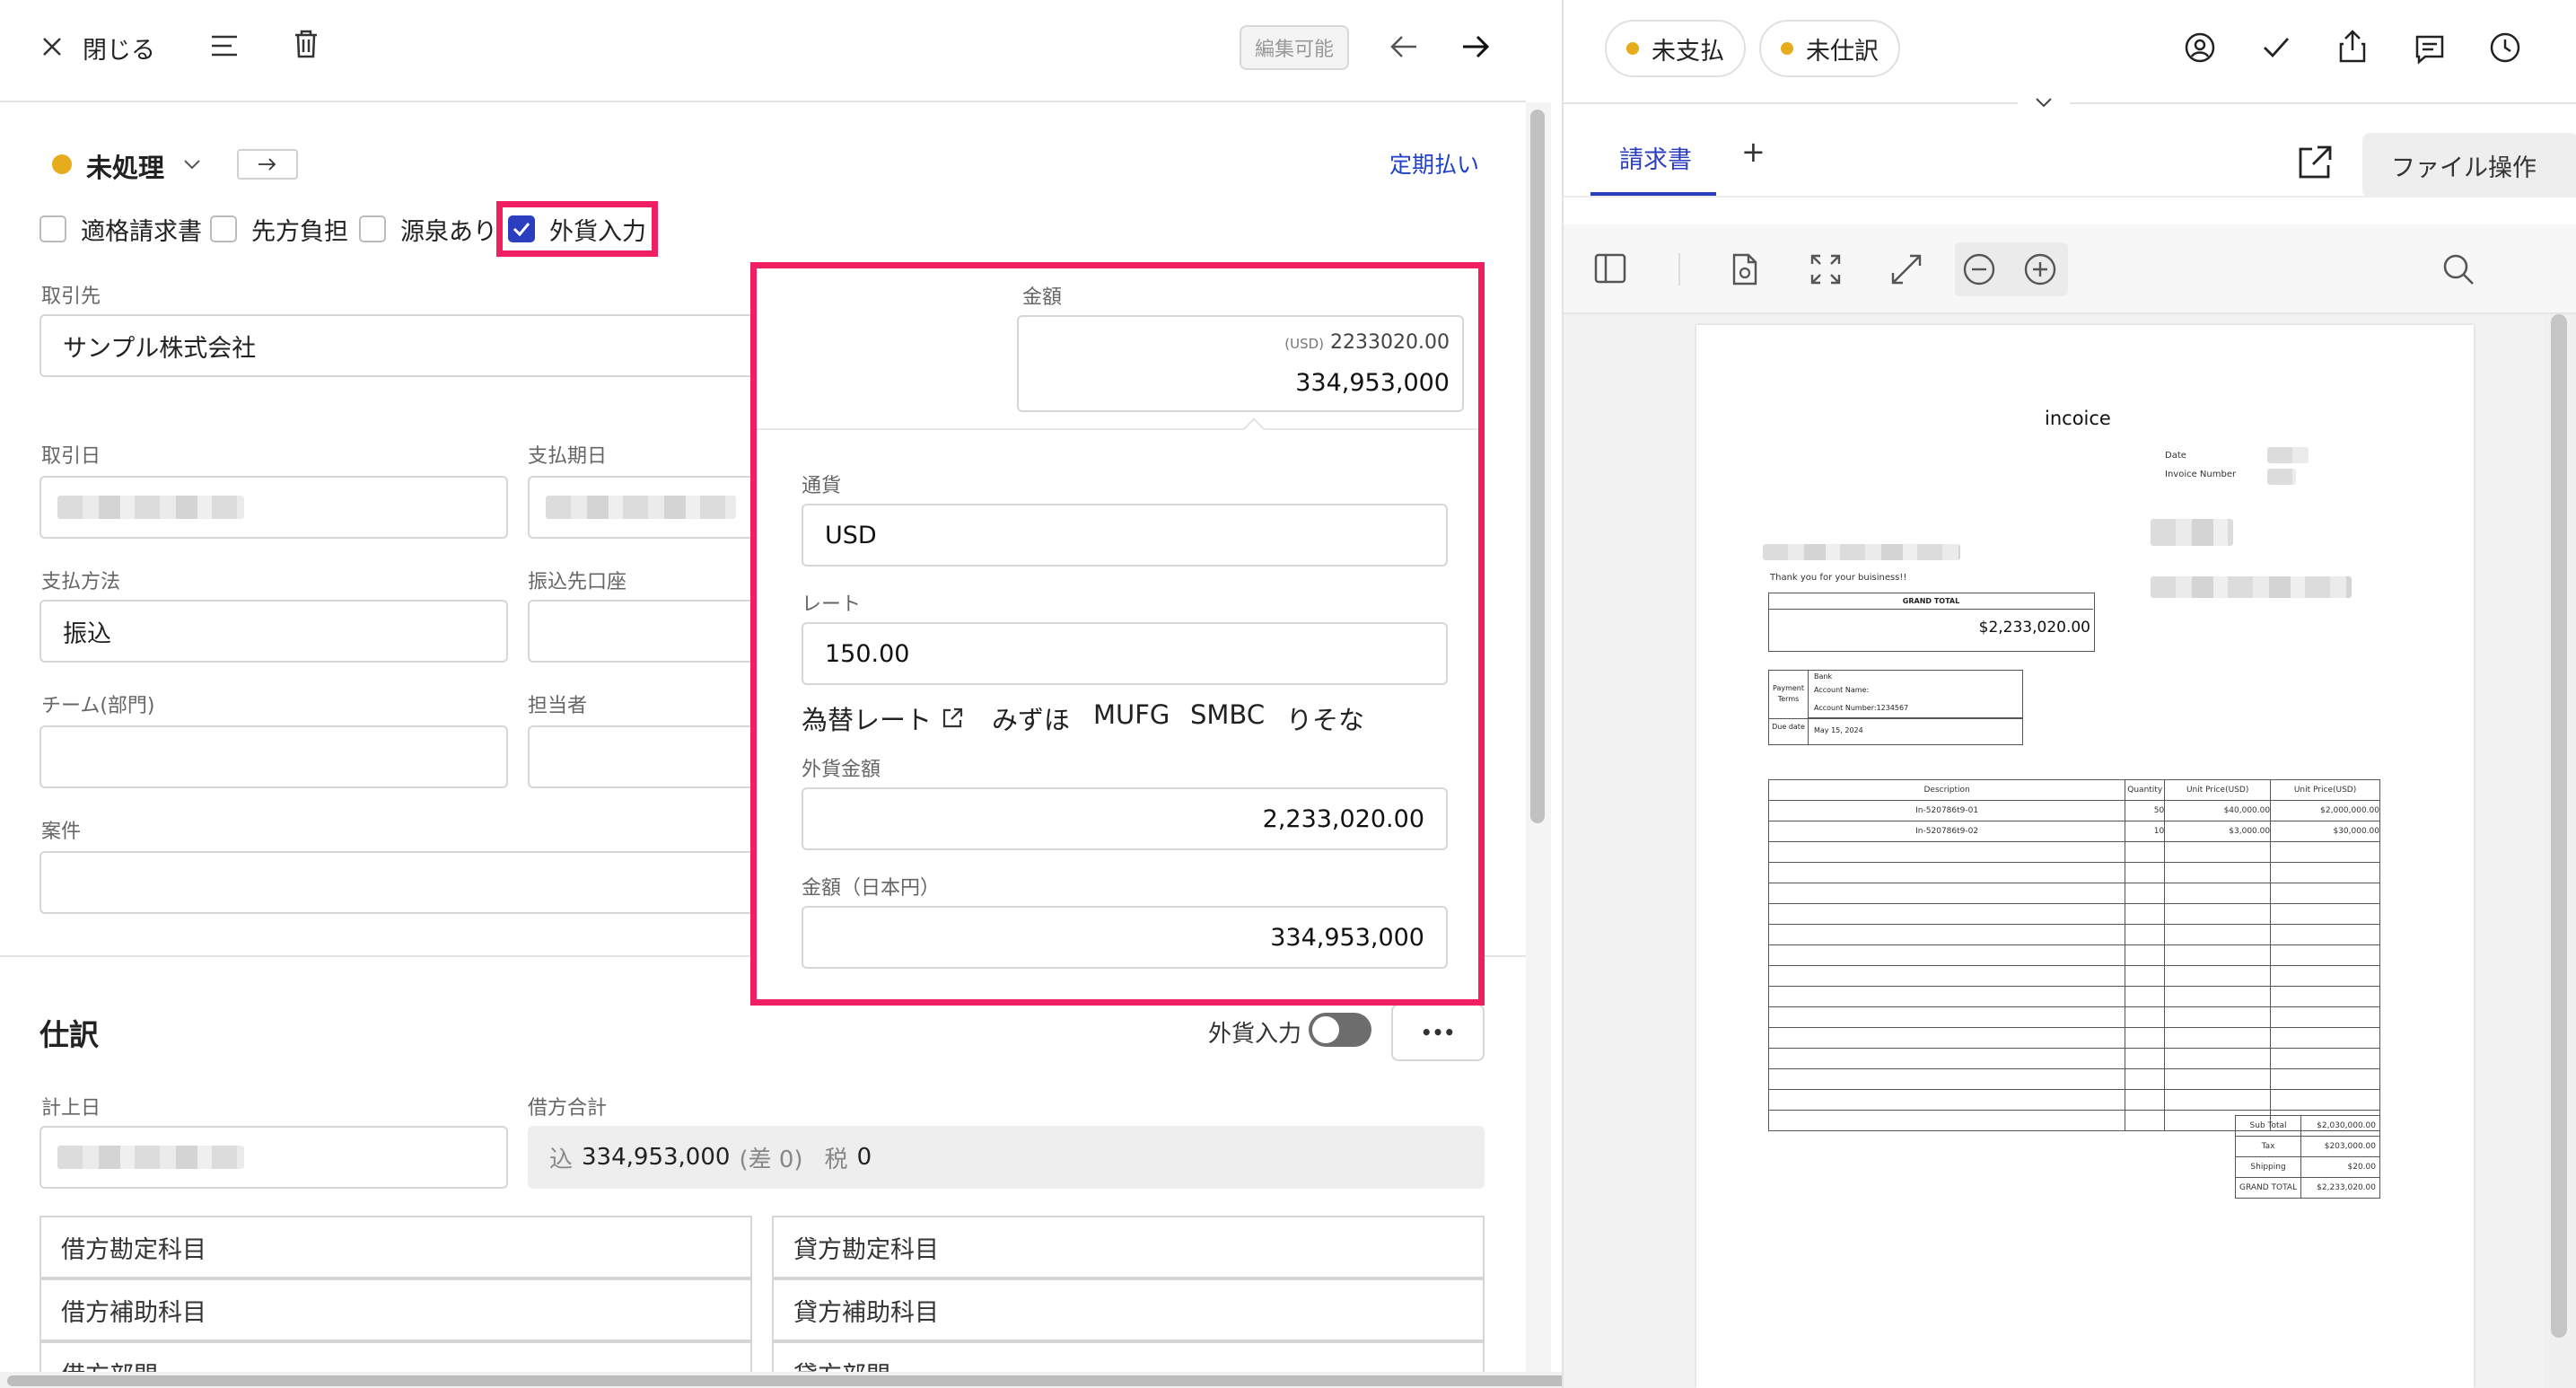 This screenshot has height=1388, width=2576. What do you see at coordinates (836, 1159) in the screenshot?
I see `tax-label: 税` at bounding box center [836, 1159].